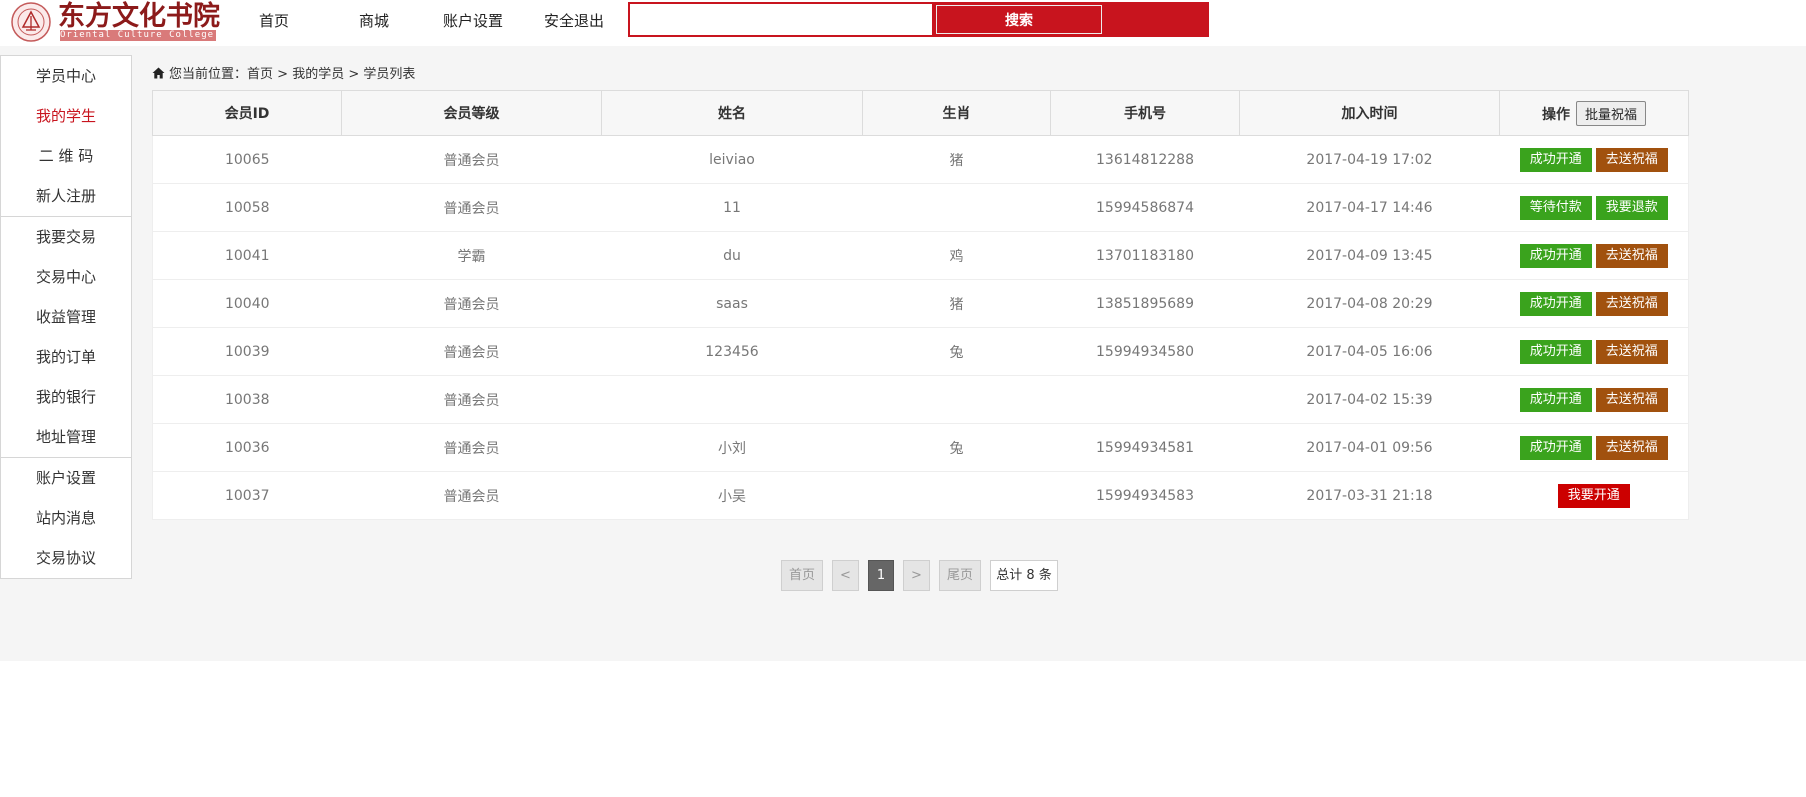  Describe the element at coordinates (960, 575) in the screenshot. I see `page-last-button: 尾页` at that location.